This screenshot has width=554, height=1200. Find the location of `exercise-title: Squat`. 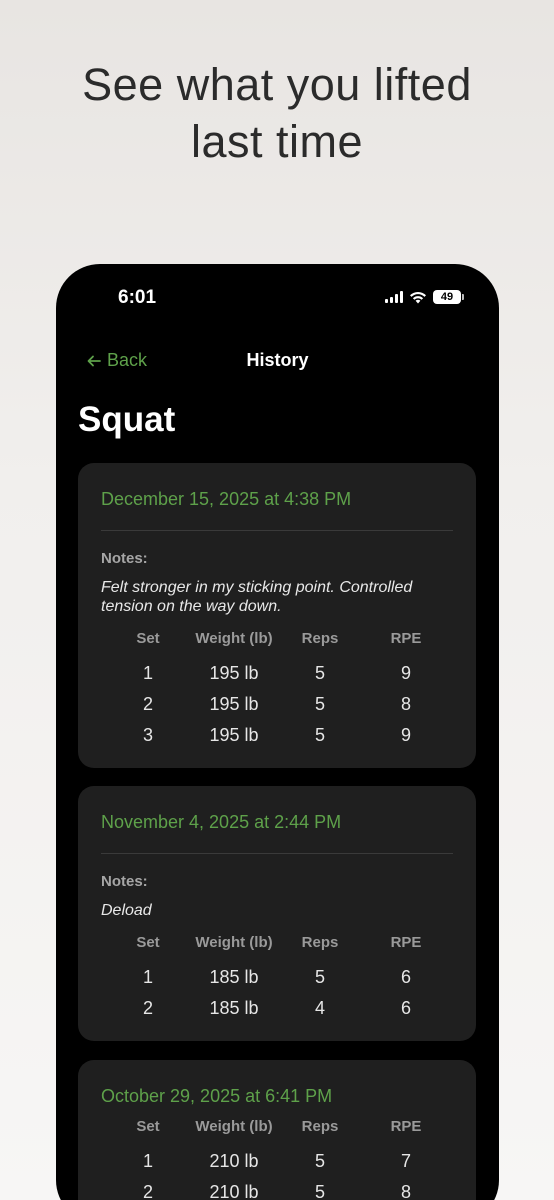

exercise-title: Squat is located at coordinates (127, 419).